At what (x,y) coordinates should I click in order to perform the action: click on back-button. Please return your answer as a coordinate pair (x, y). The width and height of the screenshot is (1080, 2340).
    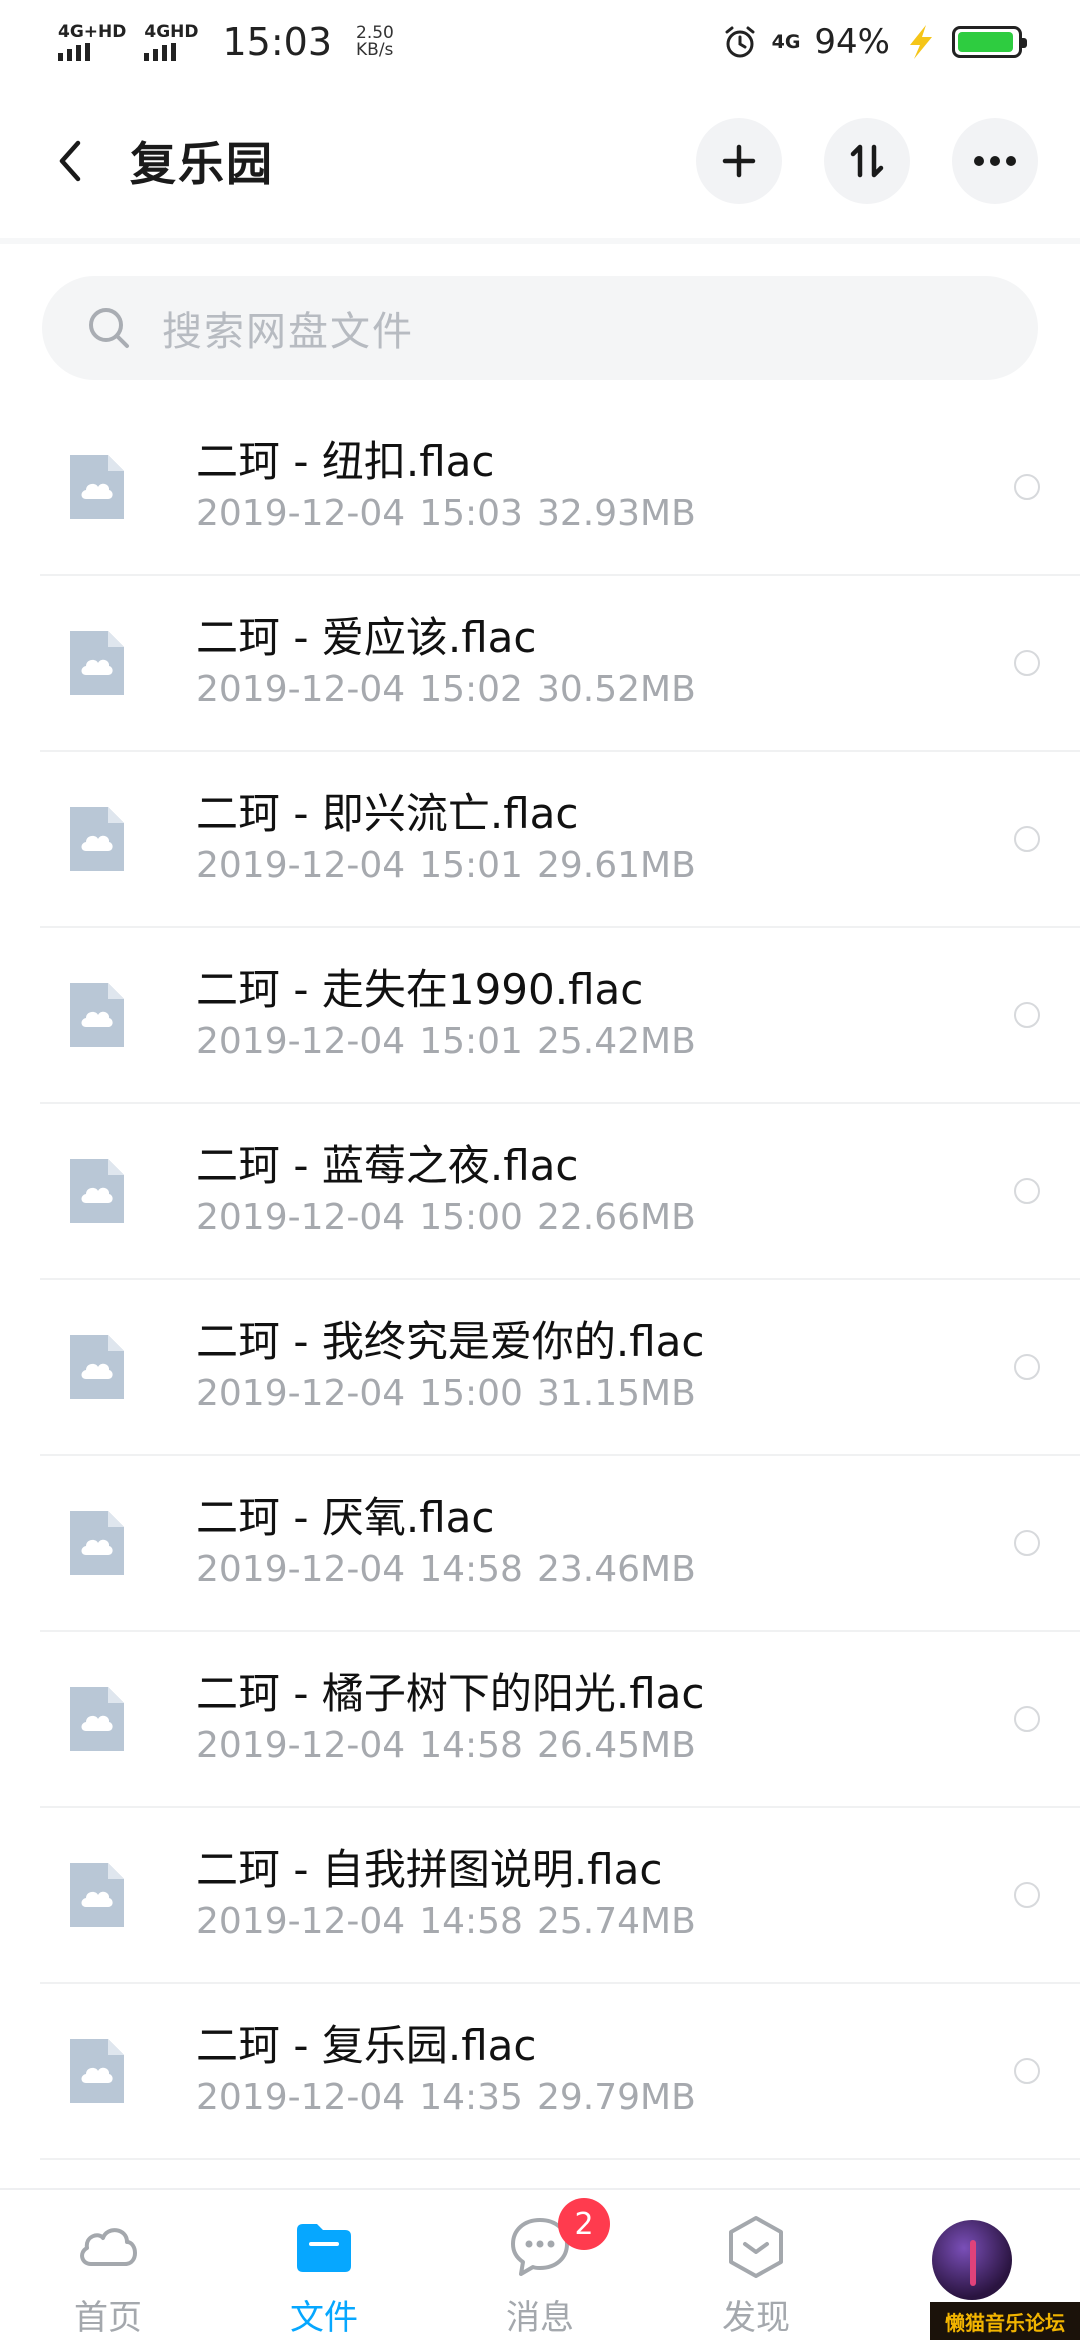
    Looking at the image, I should click on (70, 161).